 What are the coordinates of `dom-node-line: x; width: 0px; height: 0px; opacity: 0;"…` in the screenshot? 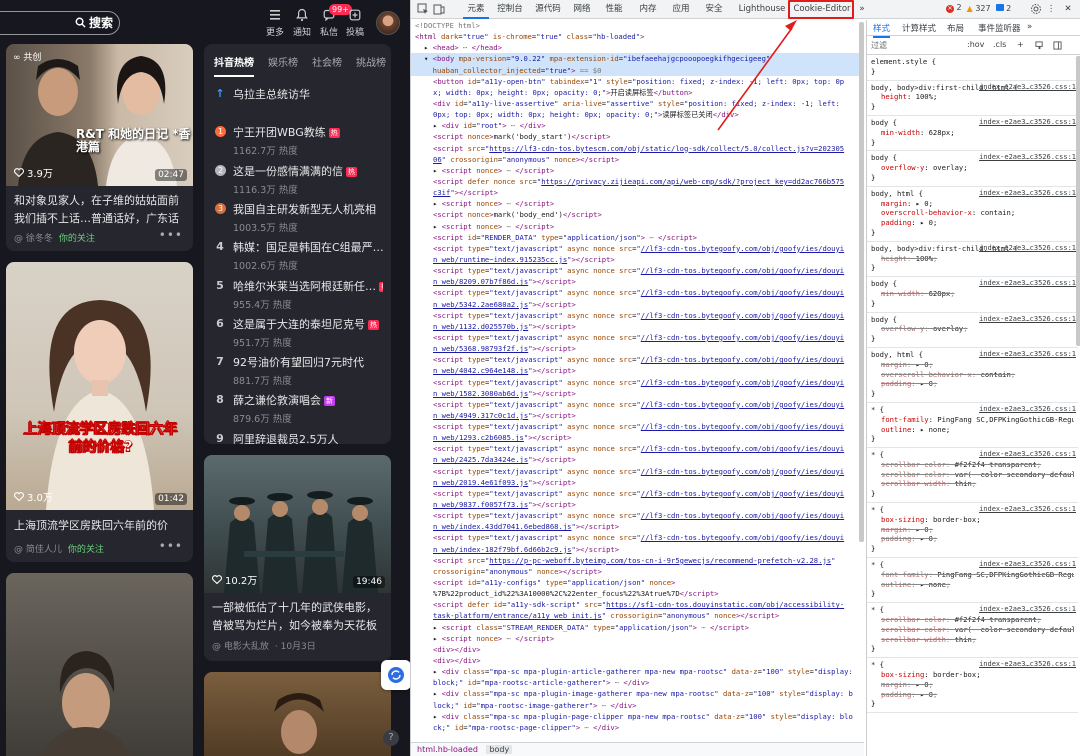 It's located at (637, 92).